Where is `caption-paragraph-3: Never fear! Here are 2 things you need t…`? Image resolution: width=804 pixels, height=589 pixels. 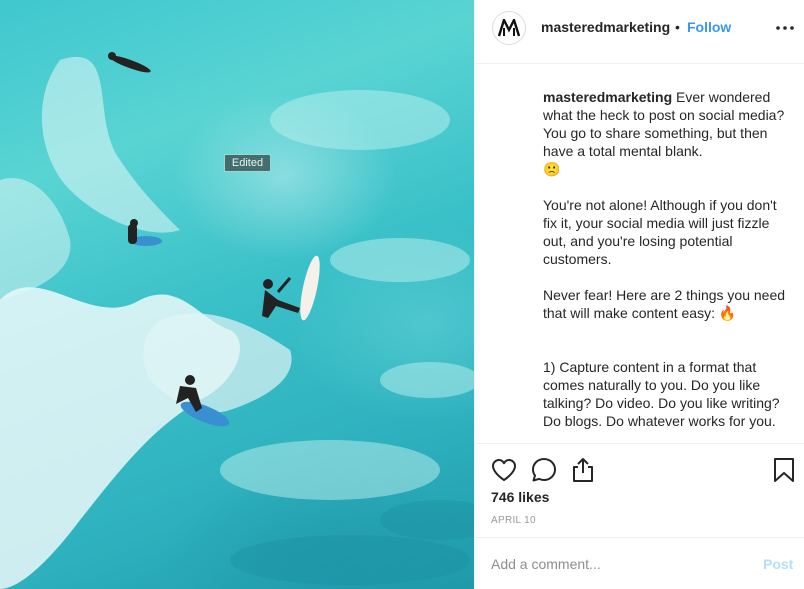
caption-paragraph-3: Never fear! Here are 2 things you need t… is located at coordinates (667, 304).